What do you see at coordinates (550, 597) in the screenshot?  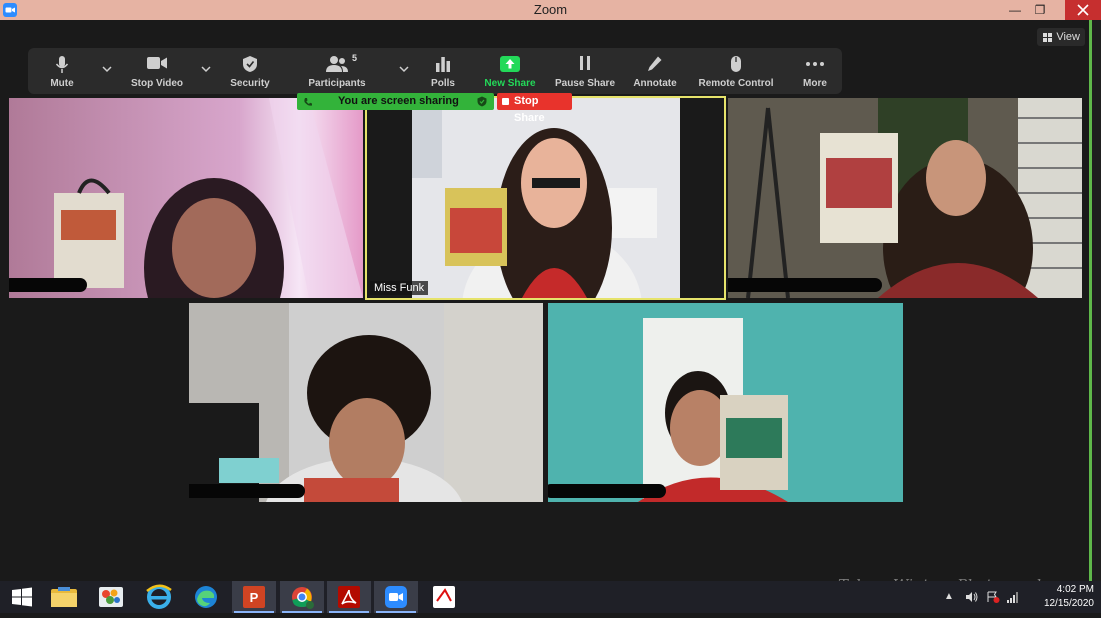 I see `windows-taskbar: P` at bounding box center [550, 597].